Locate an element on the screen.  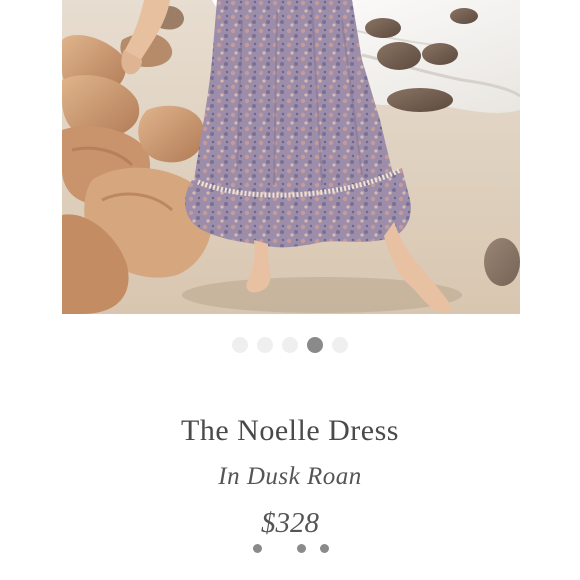
more-options-dots is located at coordinates (290, 548).